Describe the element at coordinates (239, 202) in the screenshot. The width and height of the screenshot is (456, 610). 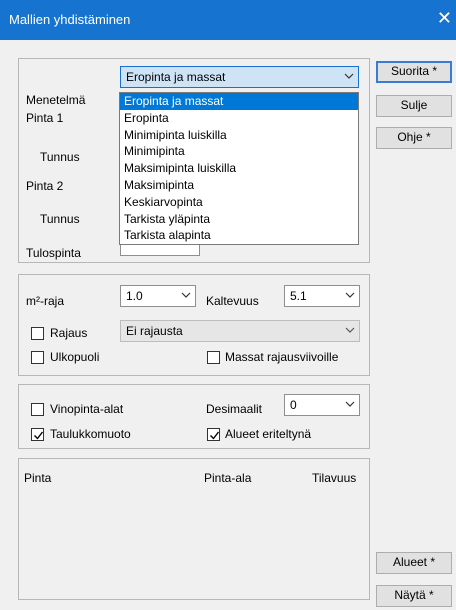
I see `dropdown-option: Keskiarvopinta` at that location.